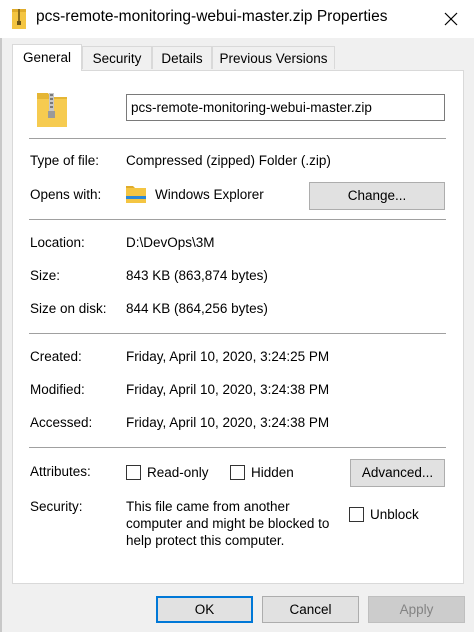 This screenshot has width=474, height=632. Describe the element at coordinates (356, 514) in the screenshot. I see `unblock-checkbox` at that location.